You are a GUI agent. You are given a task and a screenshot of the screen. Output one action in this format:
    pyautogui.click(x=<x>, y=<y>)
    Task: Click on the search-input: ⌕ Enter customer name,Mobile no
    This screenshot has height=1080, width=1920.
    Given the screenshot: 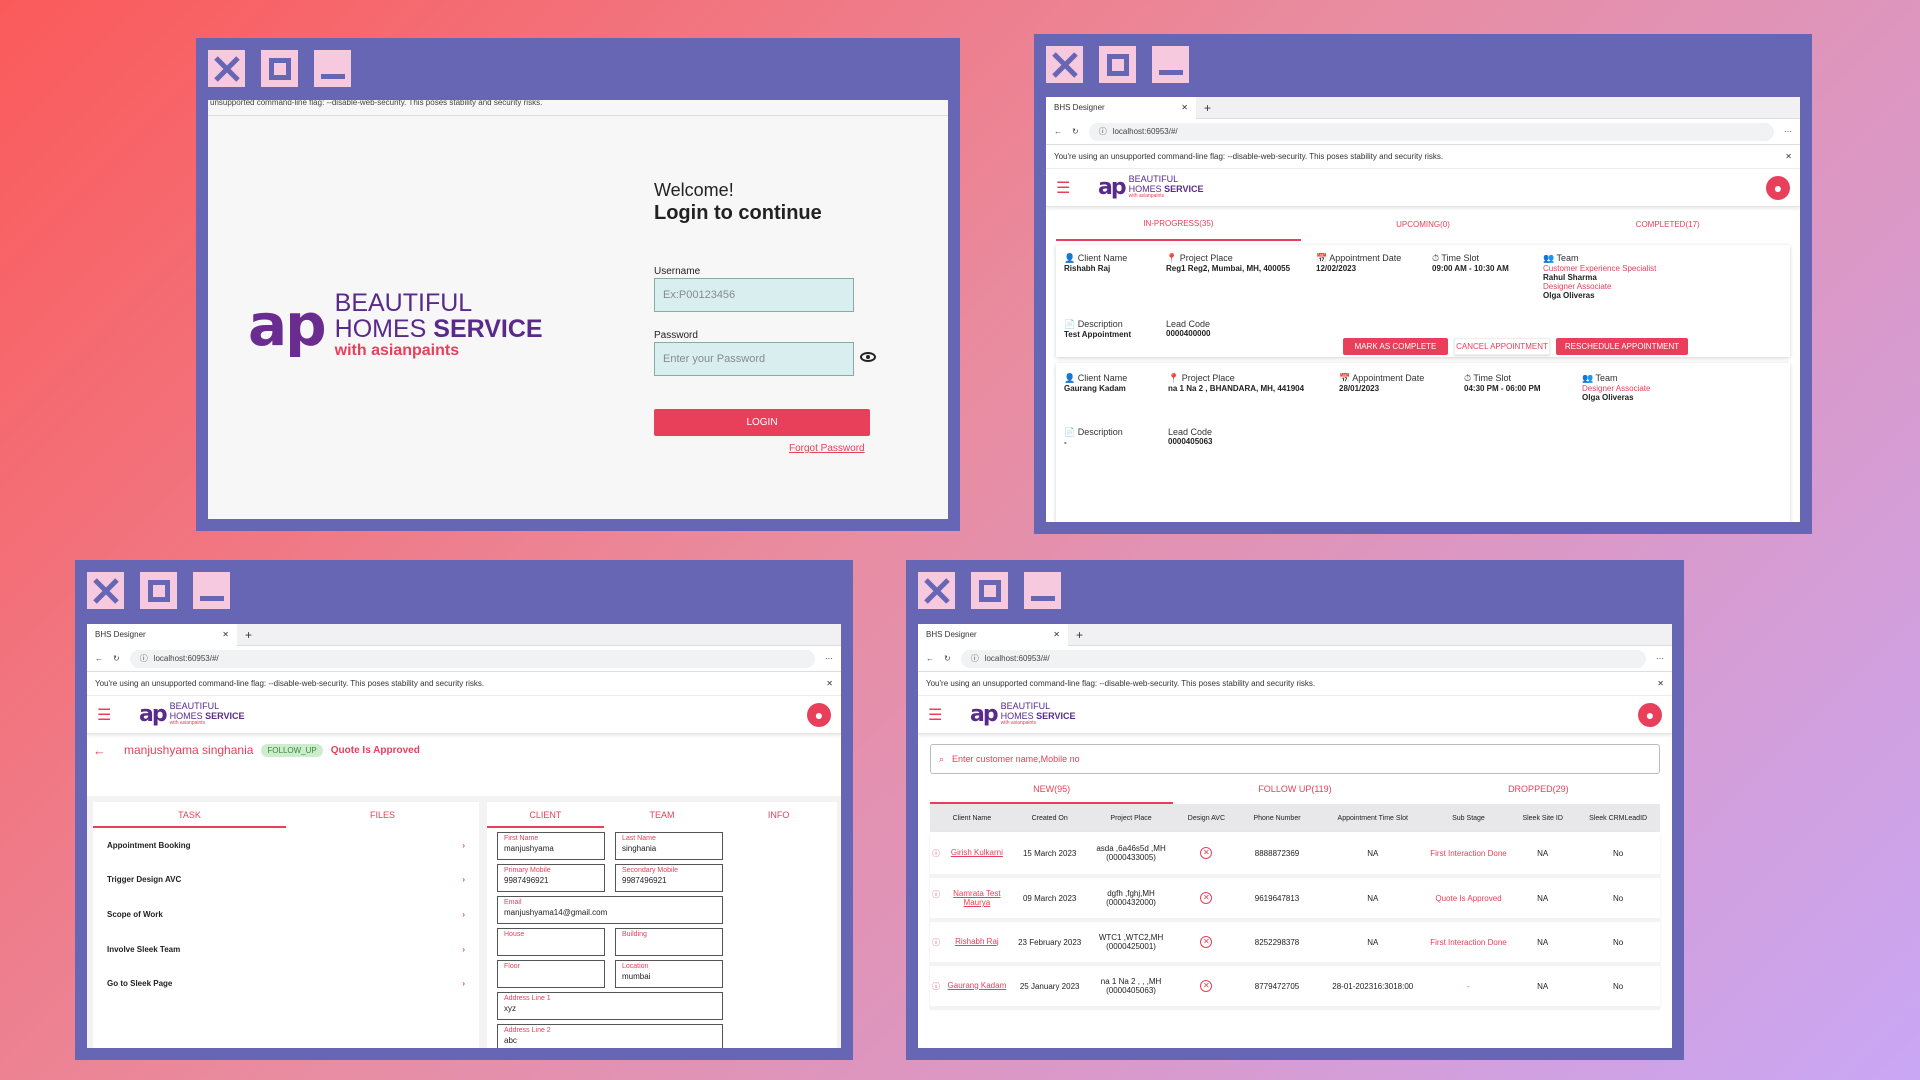 What is the action you would take?
    pyautogui.click(x=1295, y=759)
    